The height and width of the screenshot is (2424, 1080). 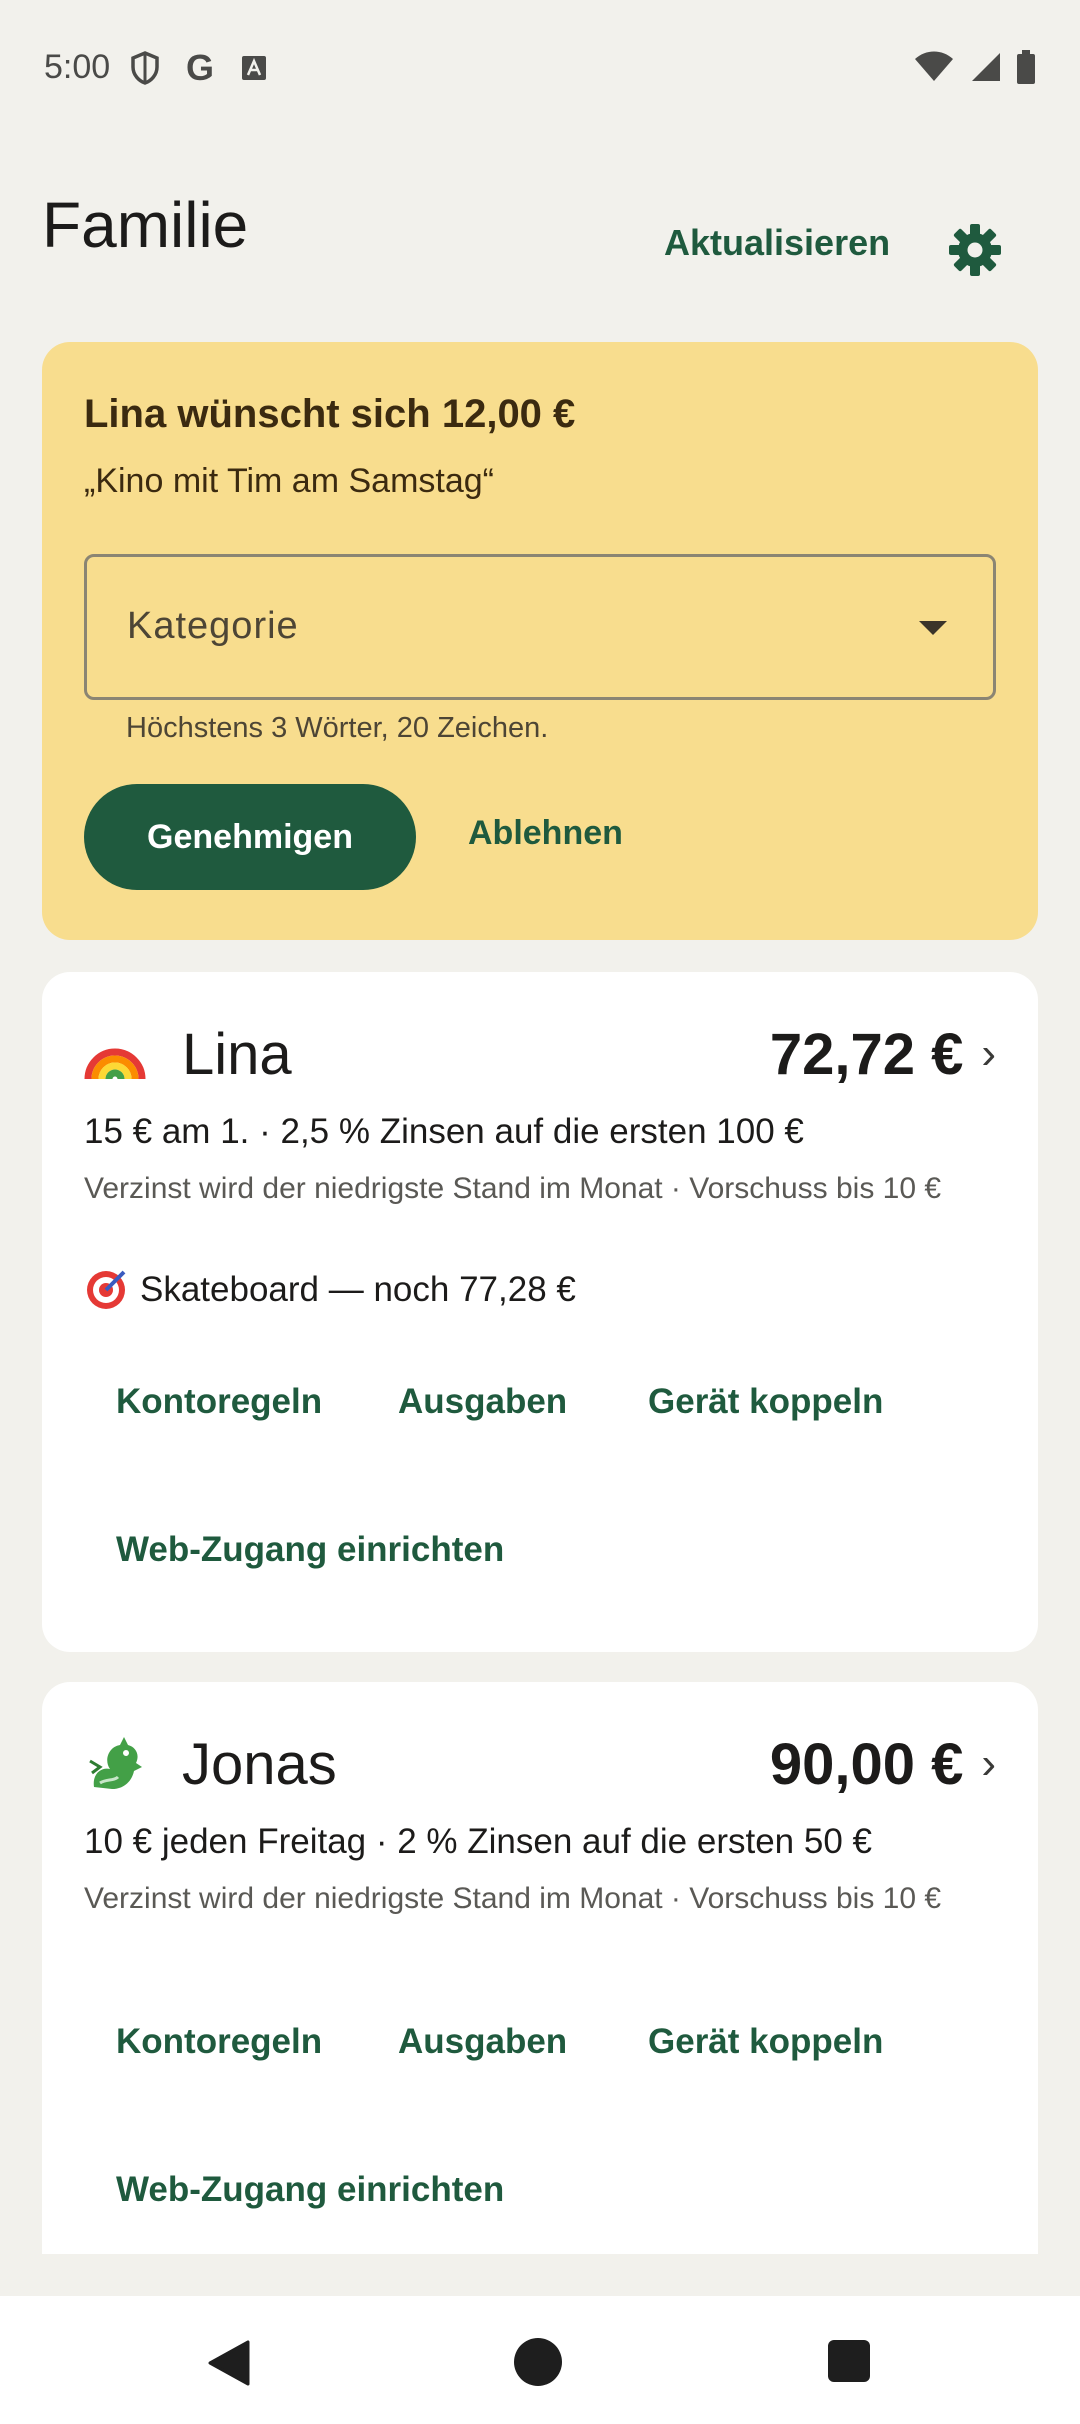 I want to click on battery-icon, so click(x=1026, y=67).